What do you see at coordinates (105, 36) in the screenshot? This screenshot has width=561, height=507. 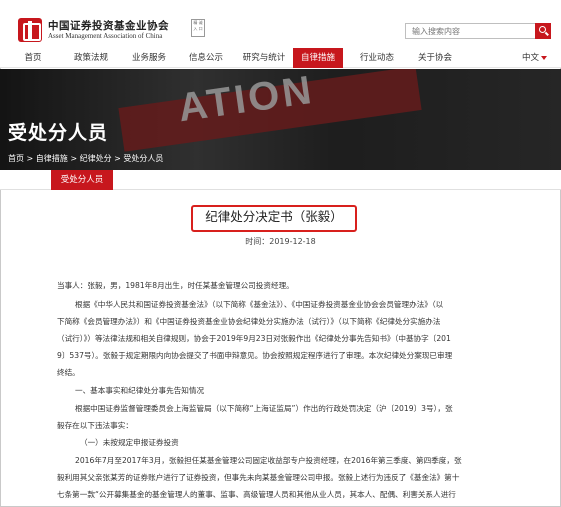 I see `org-name-en: Asset Management Association of China` at bounding box center [105, 36].